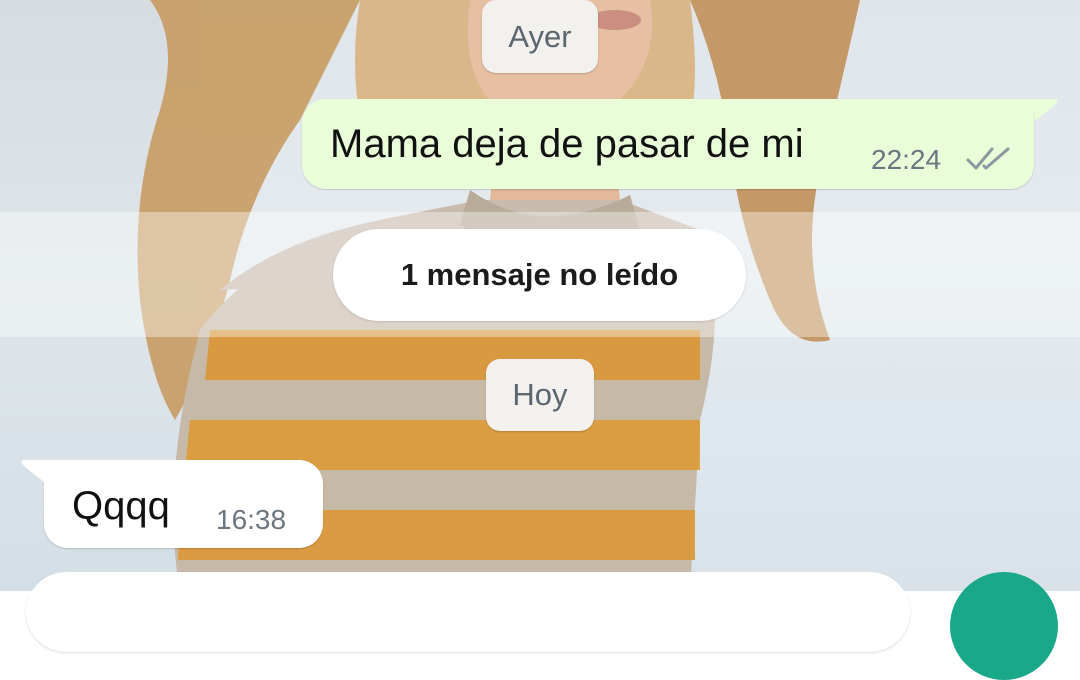 The height and width of the screenshot is (680, 1080). Describe the element at coordinates (121, 506) in the screenshot. I see `incoming-message-text: Qqqq` at that location.